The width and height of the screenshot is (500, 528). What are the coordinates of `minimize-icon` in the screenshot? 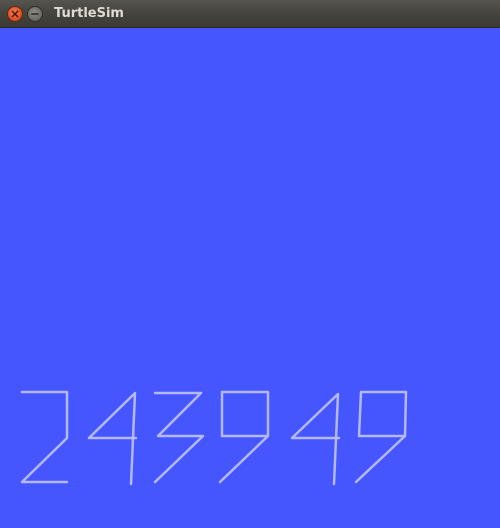 It's located at (35, 14).